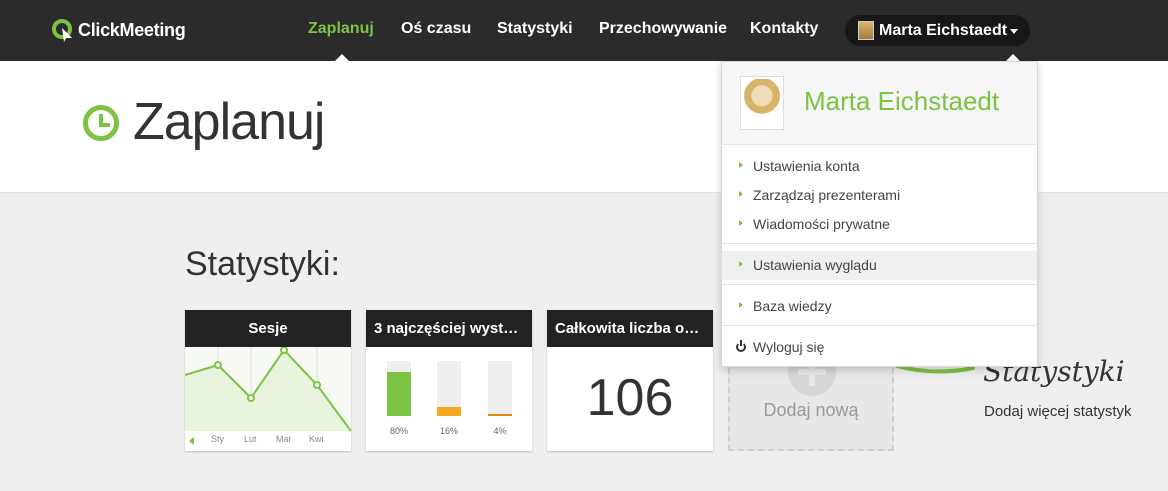 The height and width of the screenshot is (491, 1168). Describe the element at coordinates (806, 166) in the screenshot. I see `menu-item-label: Ustawienia konta` at that location.